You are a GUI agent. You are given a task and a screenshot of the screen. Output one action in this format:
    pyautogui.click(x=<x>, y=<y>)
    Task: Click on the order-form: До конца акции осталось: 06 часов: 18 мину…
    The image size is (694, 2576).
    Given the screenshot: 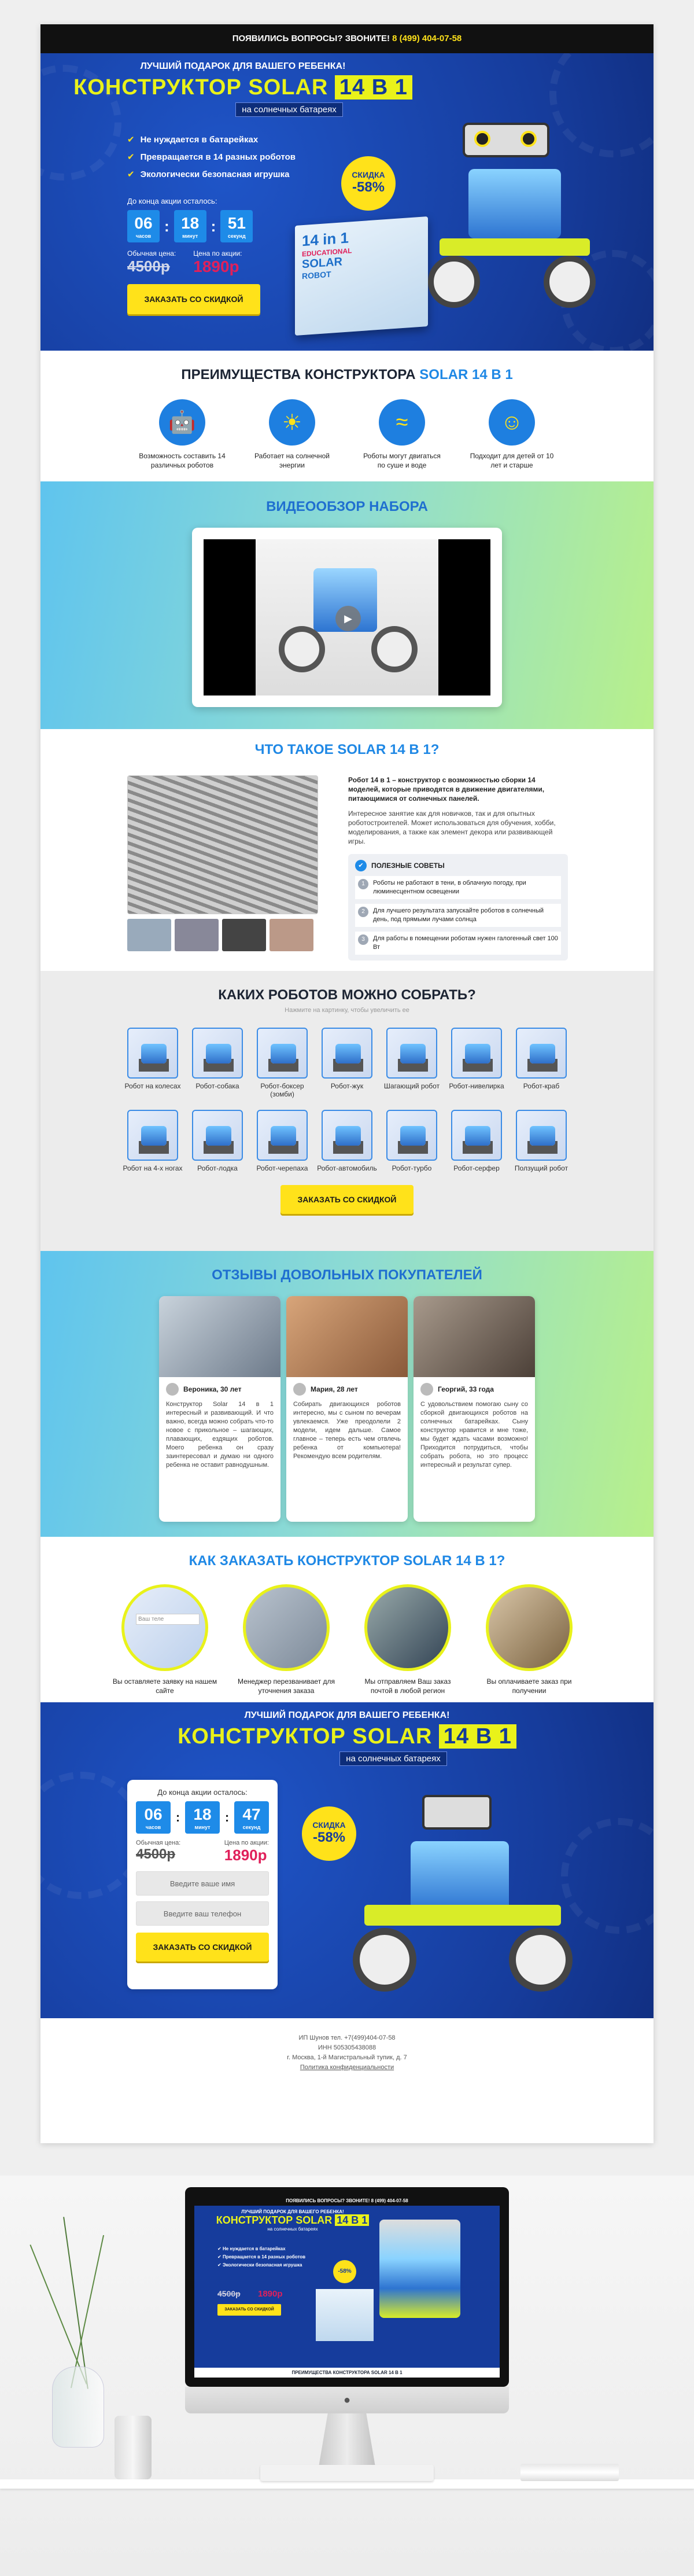 What is the action you would take?
    pyautogui.click(x=202, y=1884)
    